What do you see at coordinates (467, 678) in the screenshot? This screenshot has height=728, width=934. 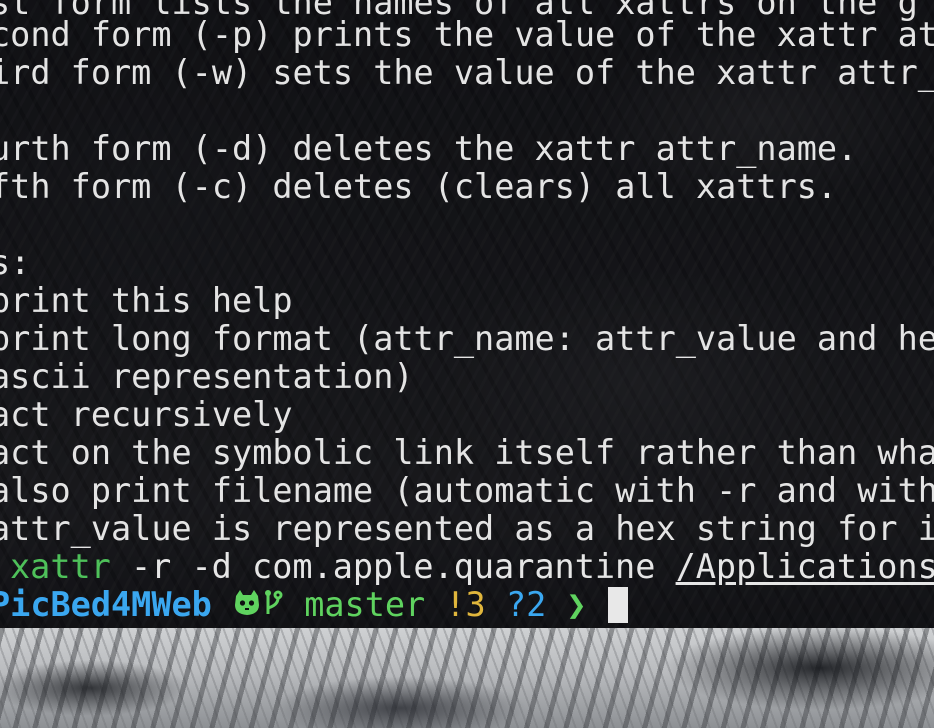 I see `wallpaper-snowfield` at bounding box center [467, 678].